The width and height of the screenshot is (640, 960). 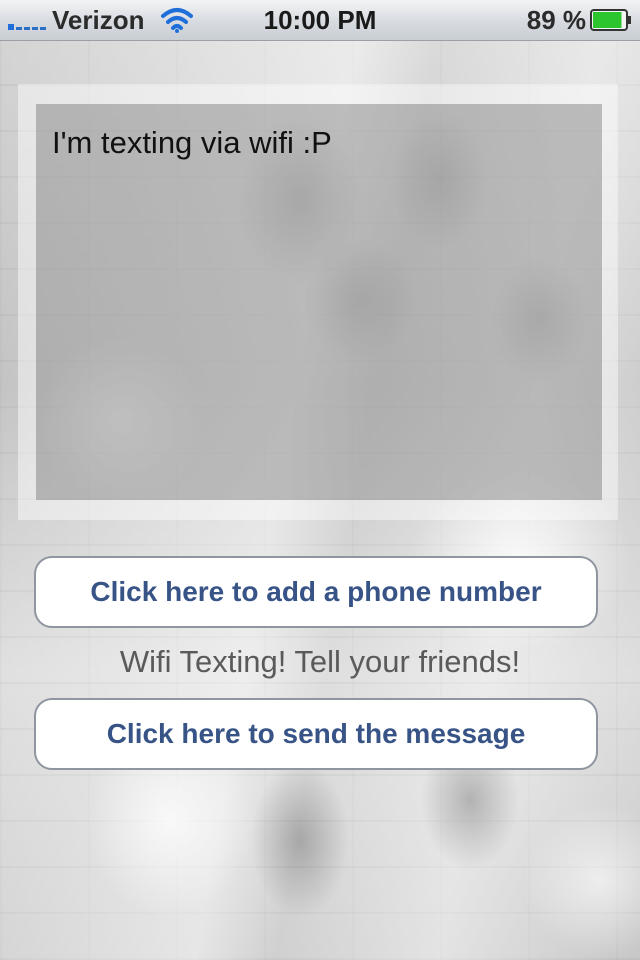 What do you see at coordinates (320, 20) in the screenshot?
I see `status-bar: Verizon 10:00 PM 89 %` at bounding box center [320, 20].